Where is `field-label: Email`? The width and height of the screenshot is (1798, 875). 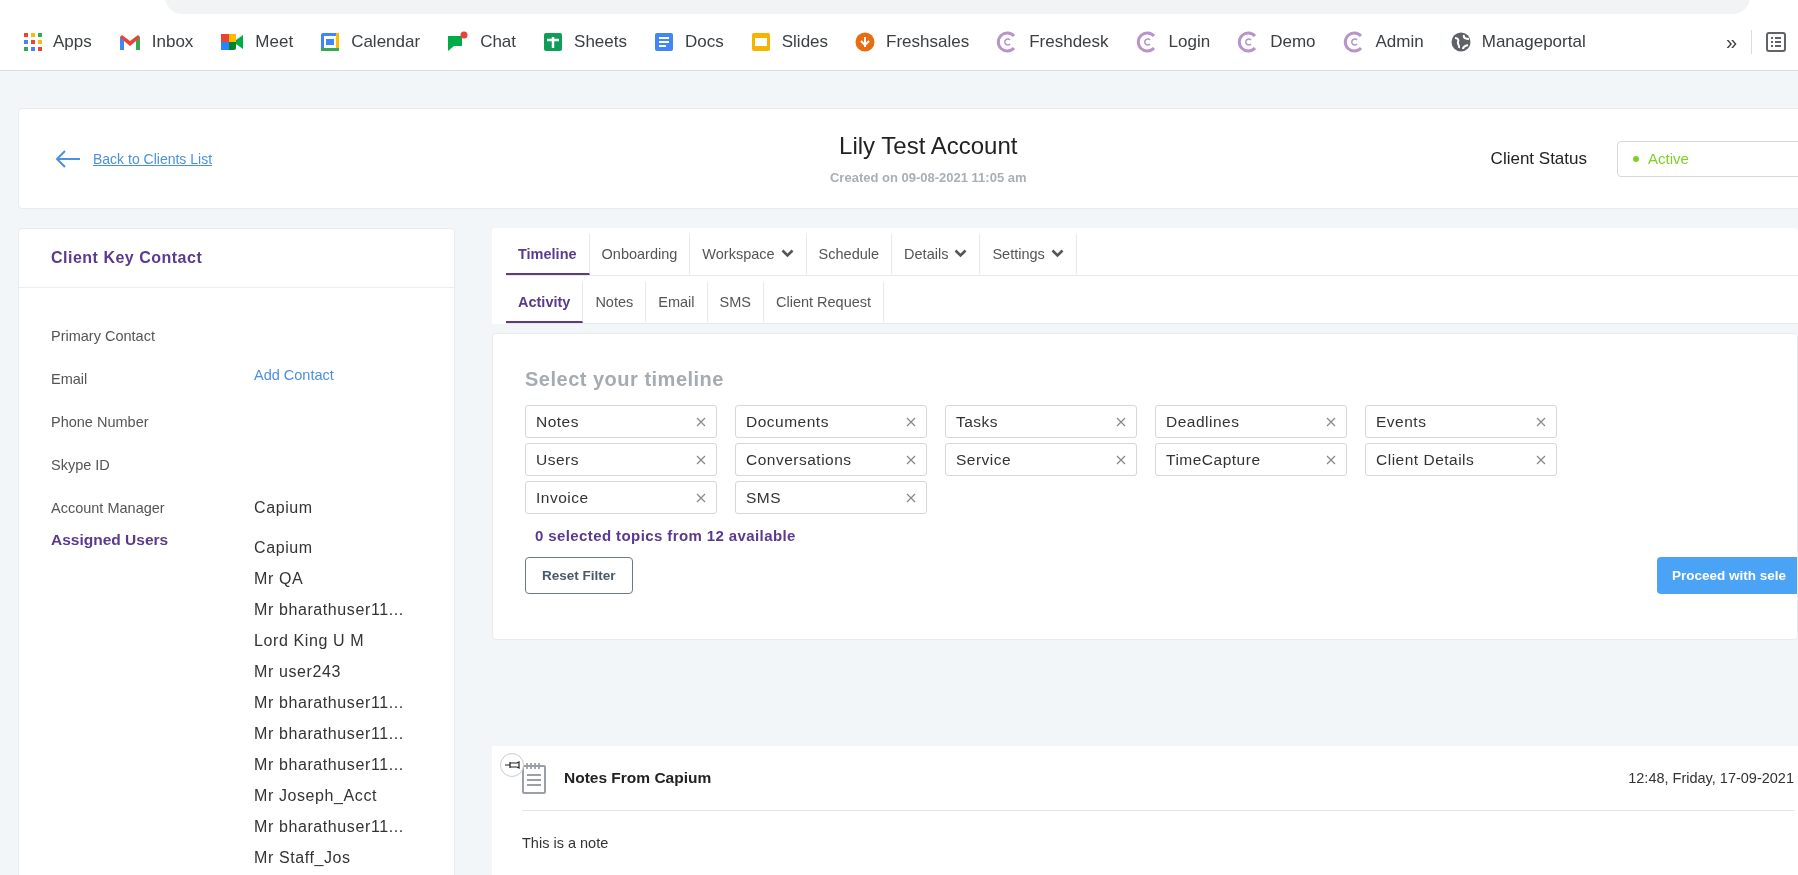
field-label: Email is located at coordinates (70, 378).